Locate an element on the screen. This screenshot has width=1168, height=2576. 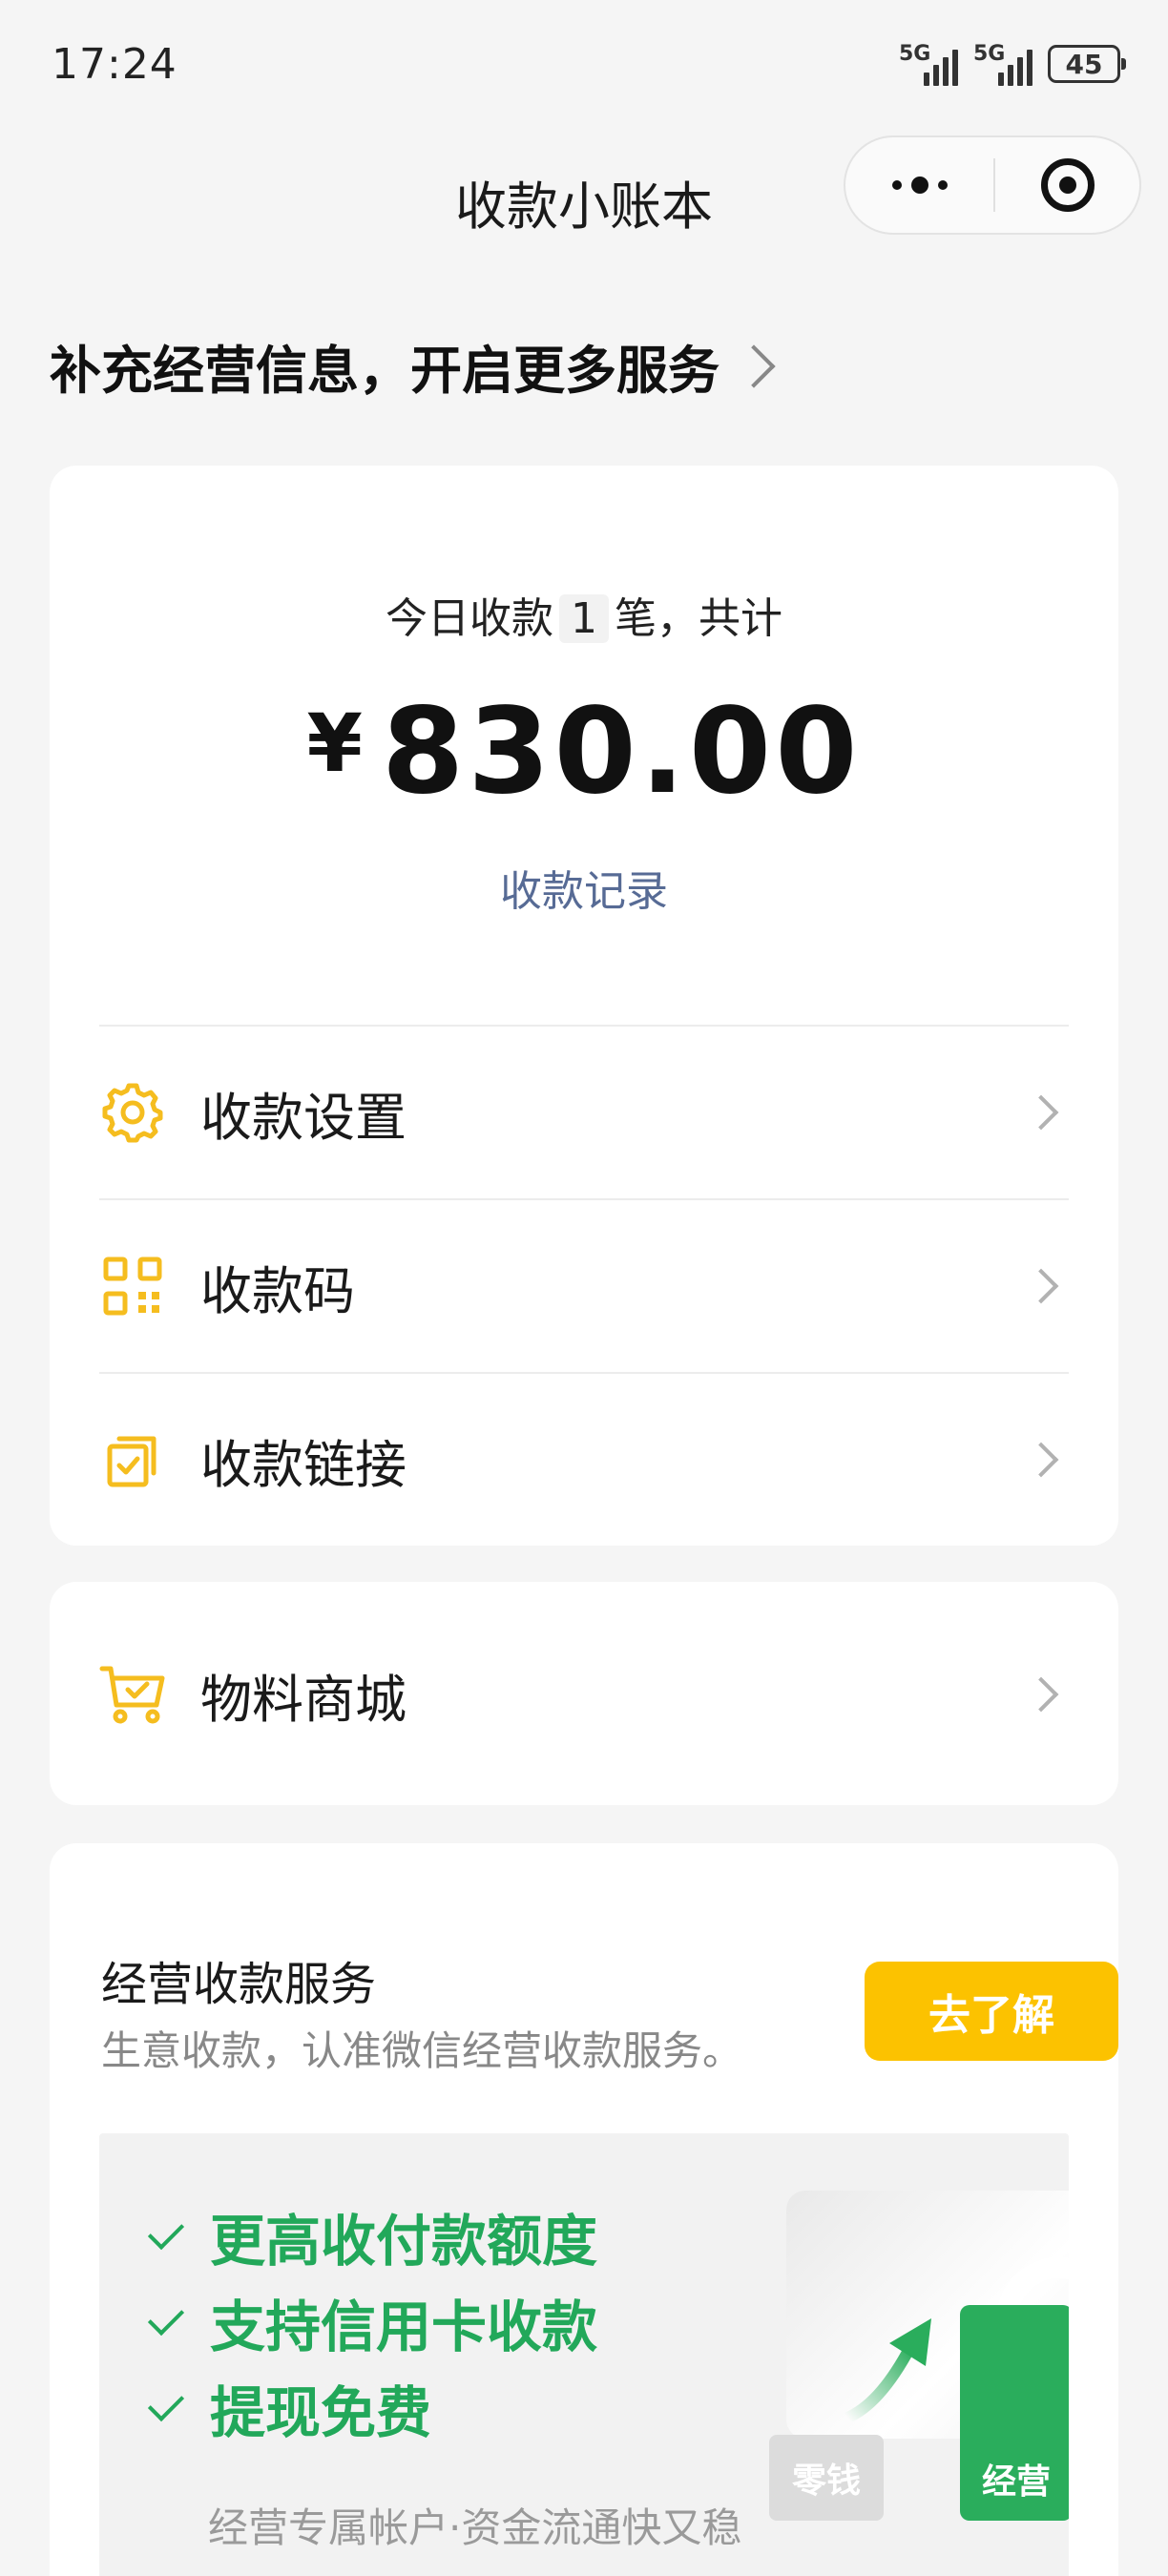
shop-card: 物料商城 is located at coordinates (584, 1693).